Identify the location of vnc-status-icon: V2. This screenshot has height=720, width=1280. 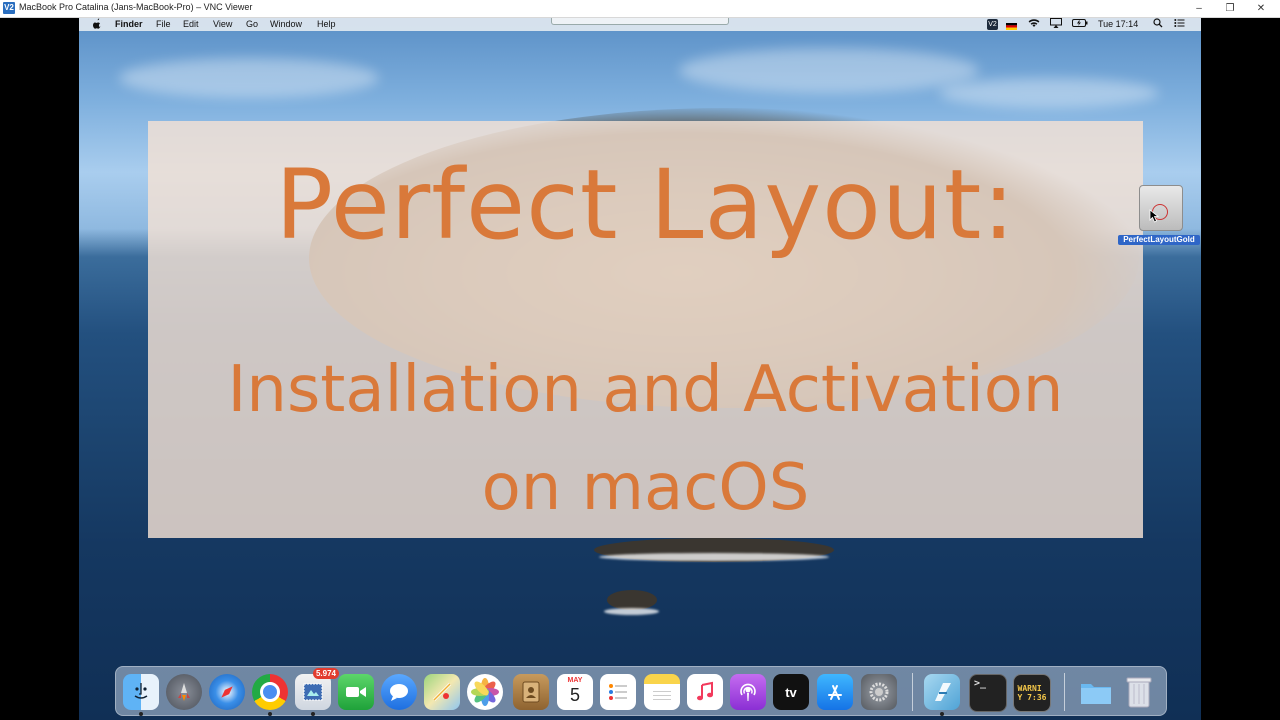
(992, 24).